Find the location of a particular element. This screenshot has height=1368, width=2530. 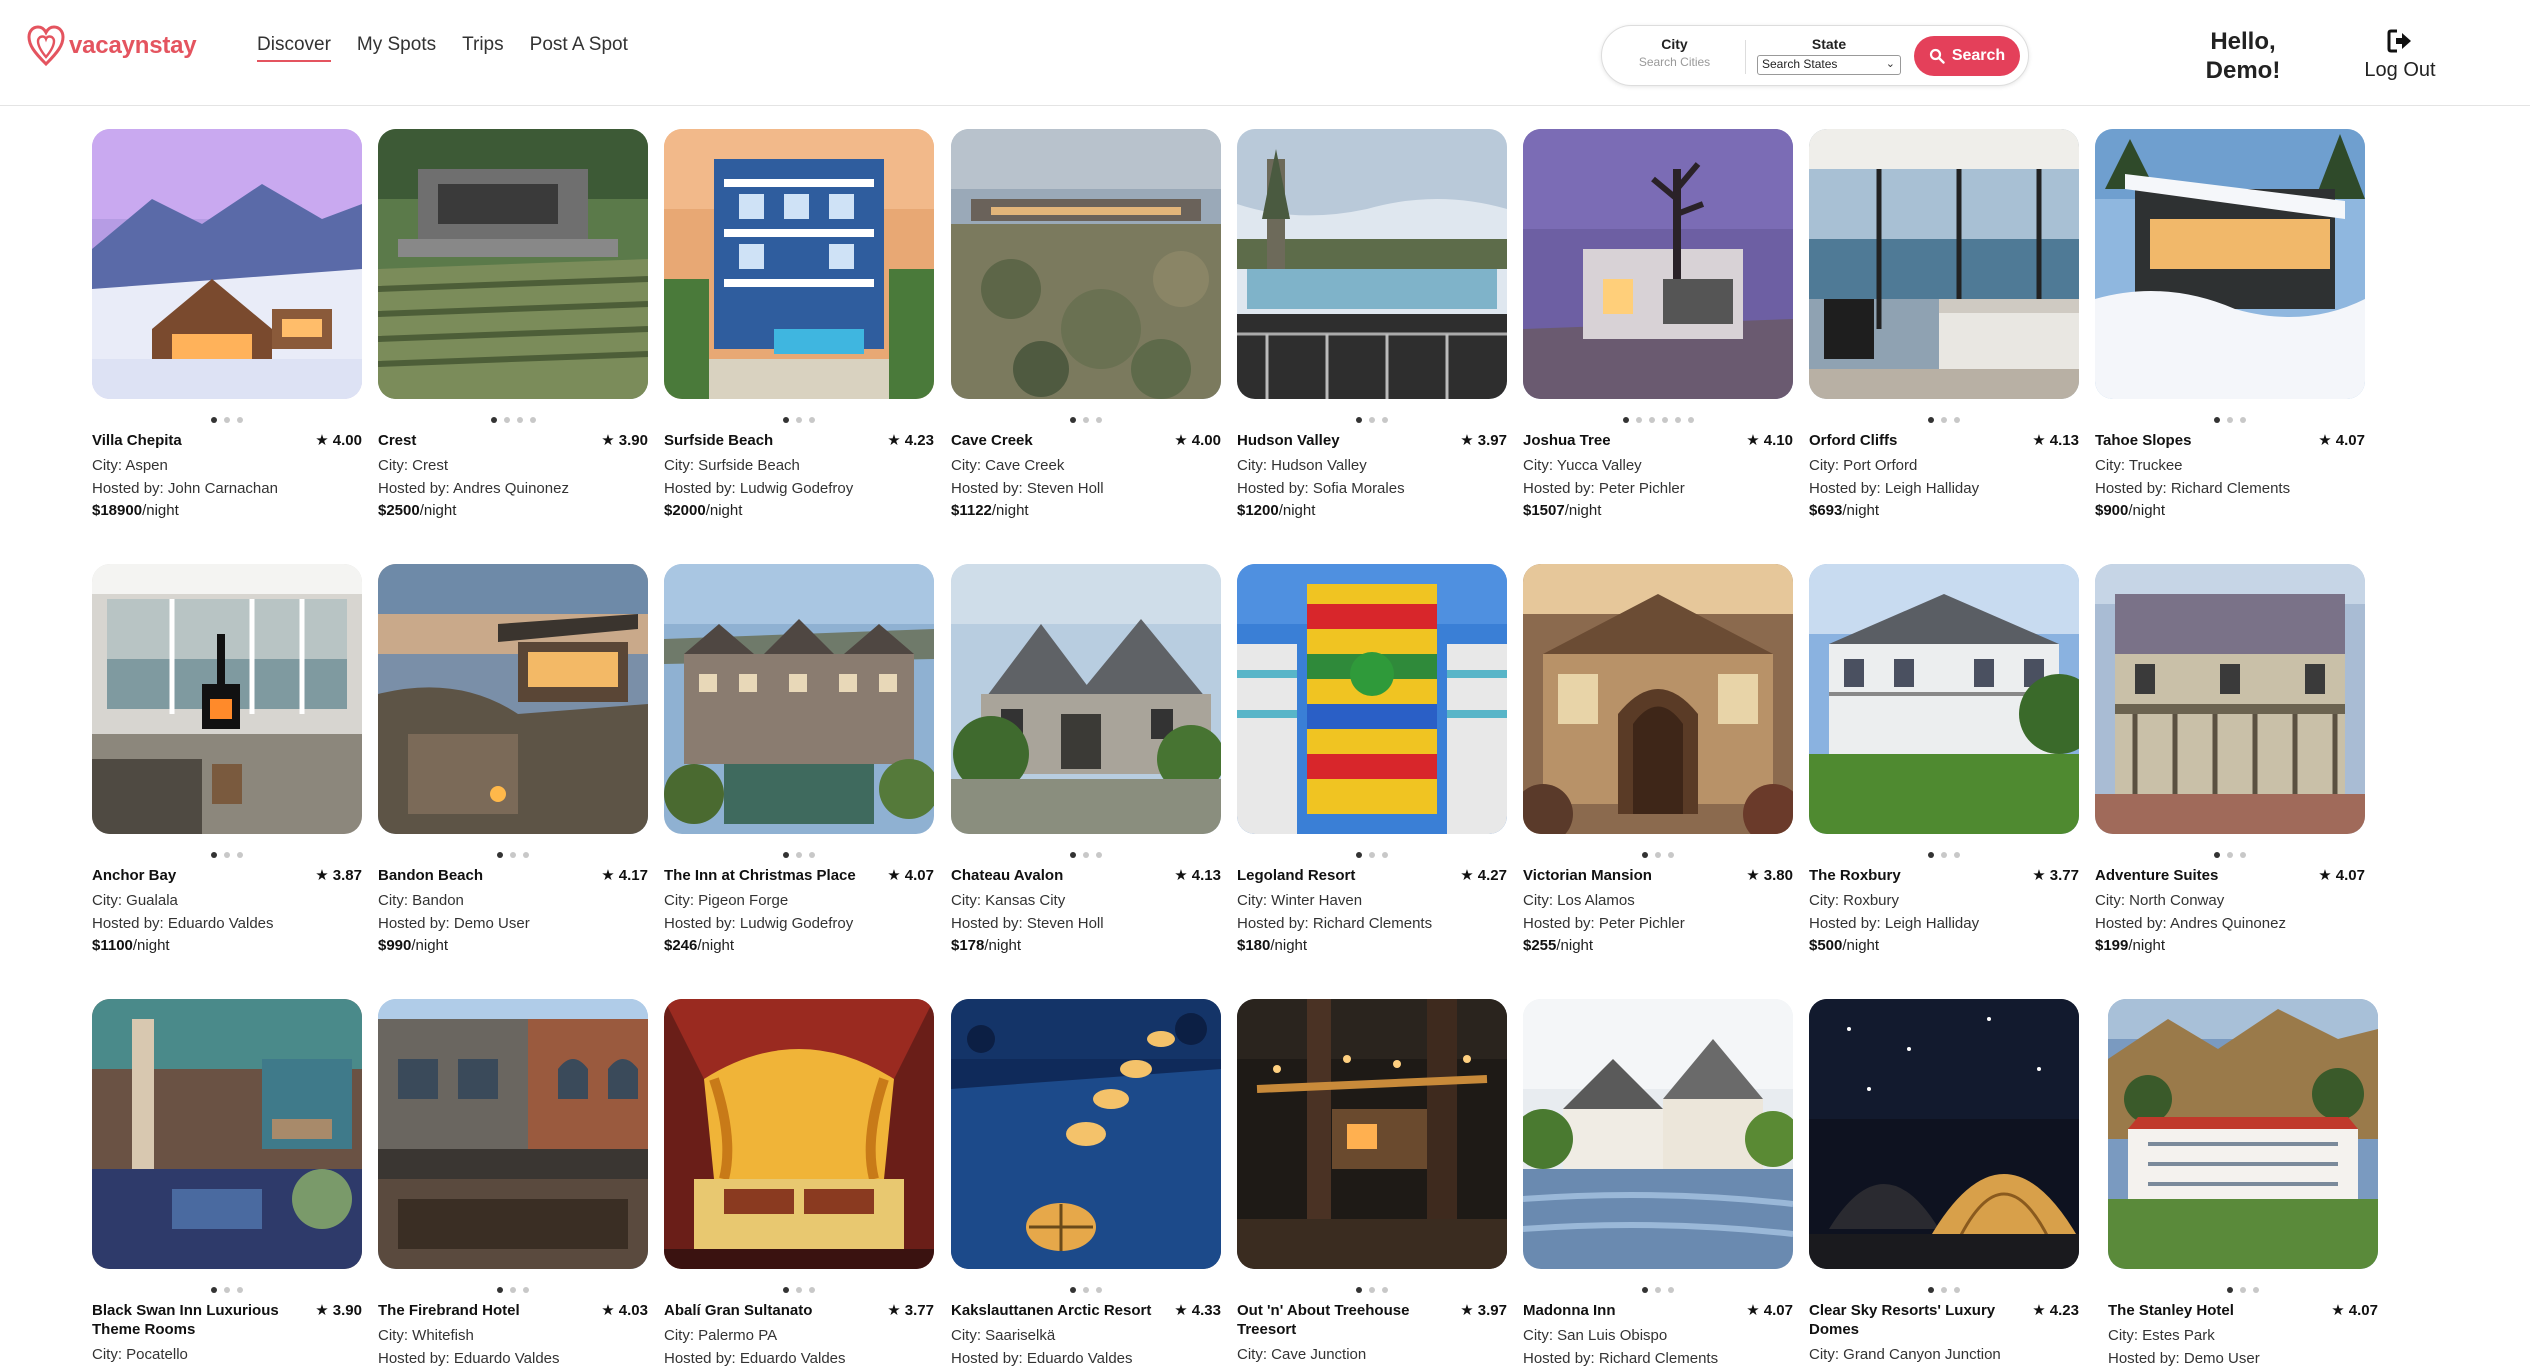

listing-card: Surfside Beach ★ 4.23 City is located at coordinates (799, 324).